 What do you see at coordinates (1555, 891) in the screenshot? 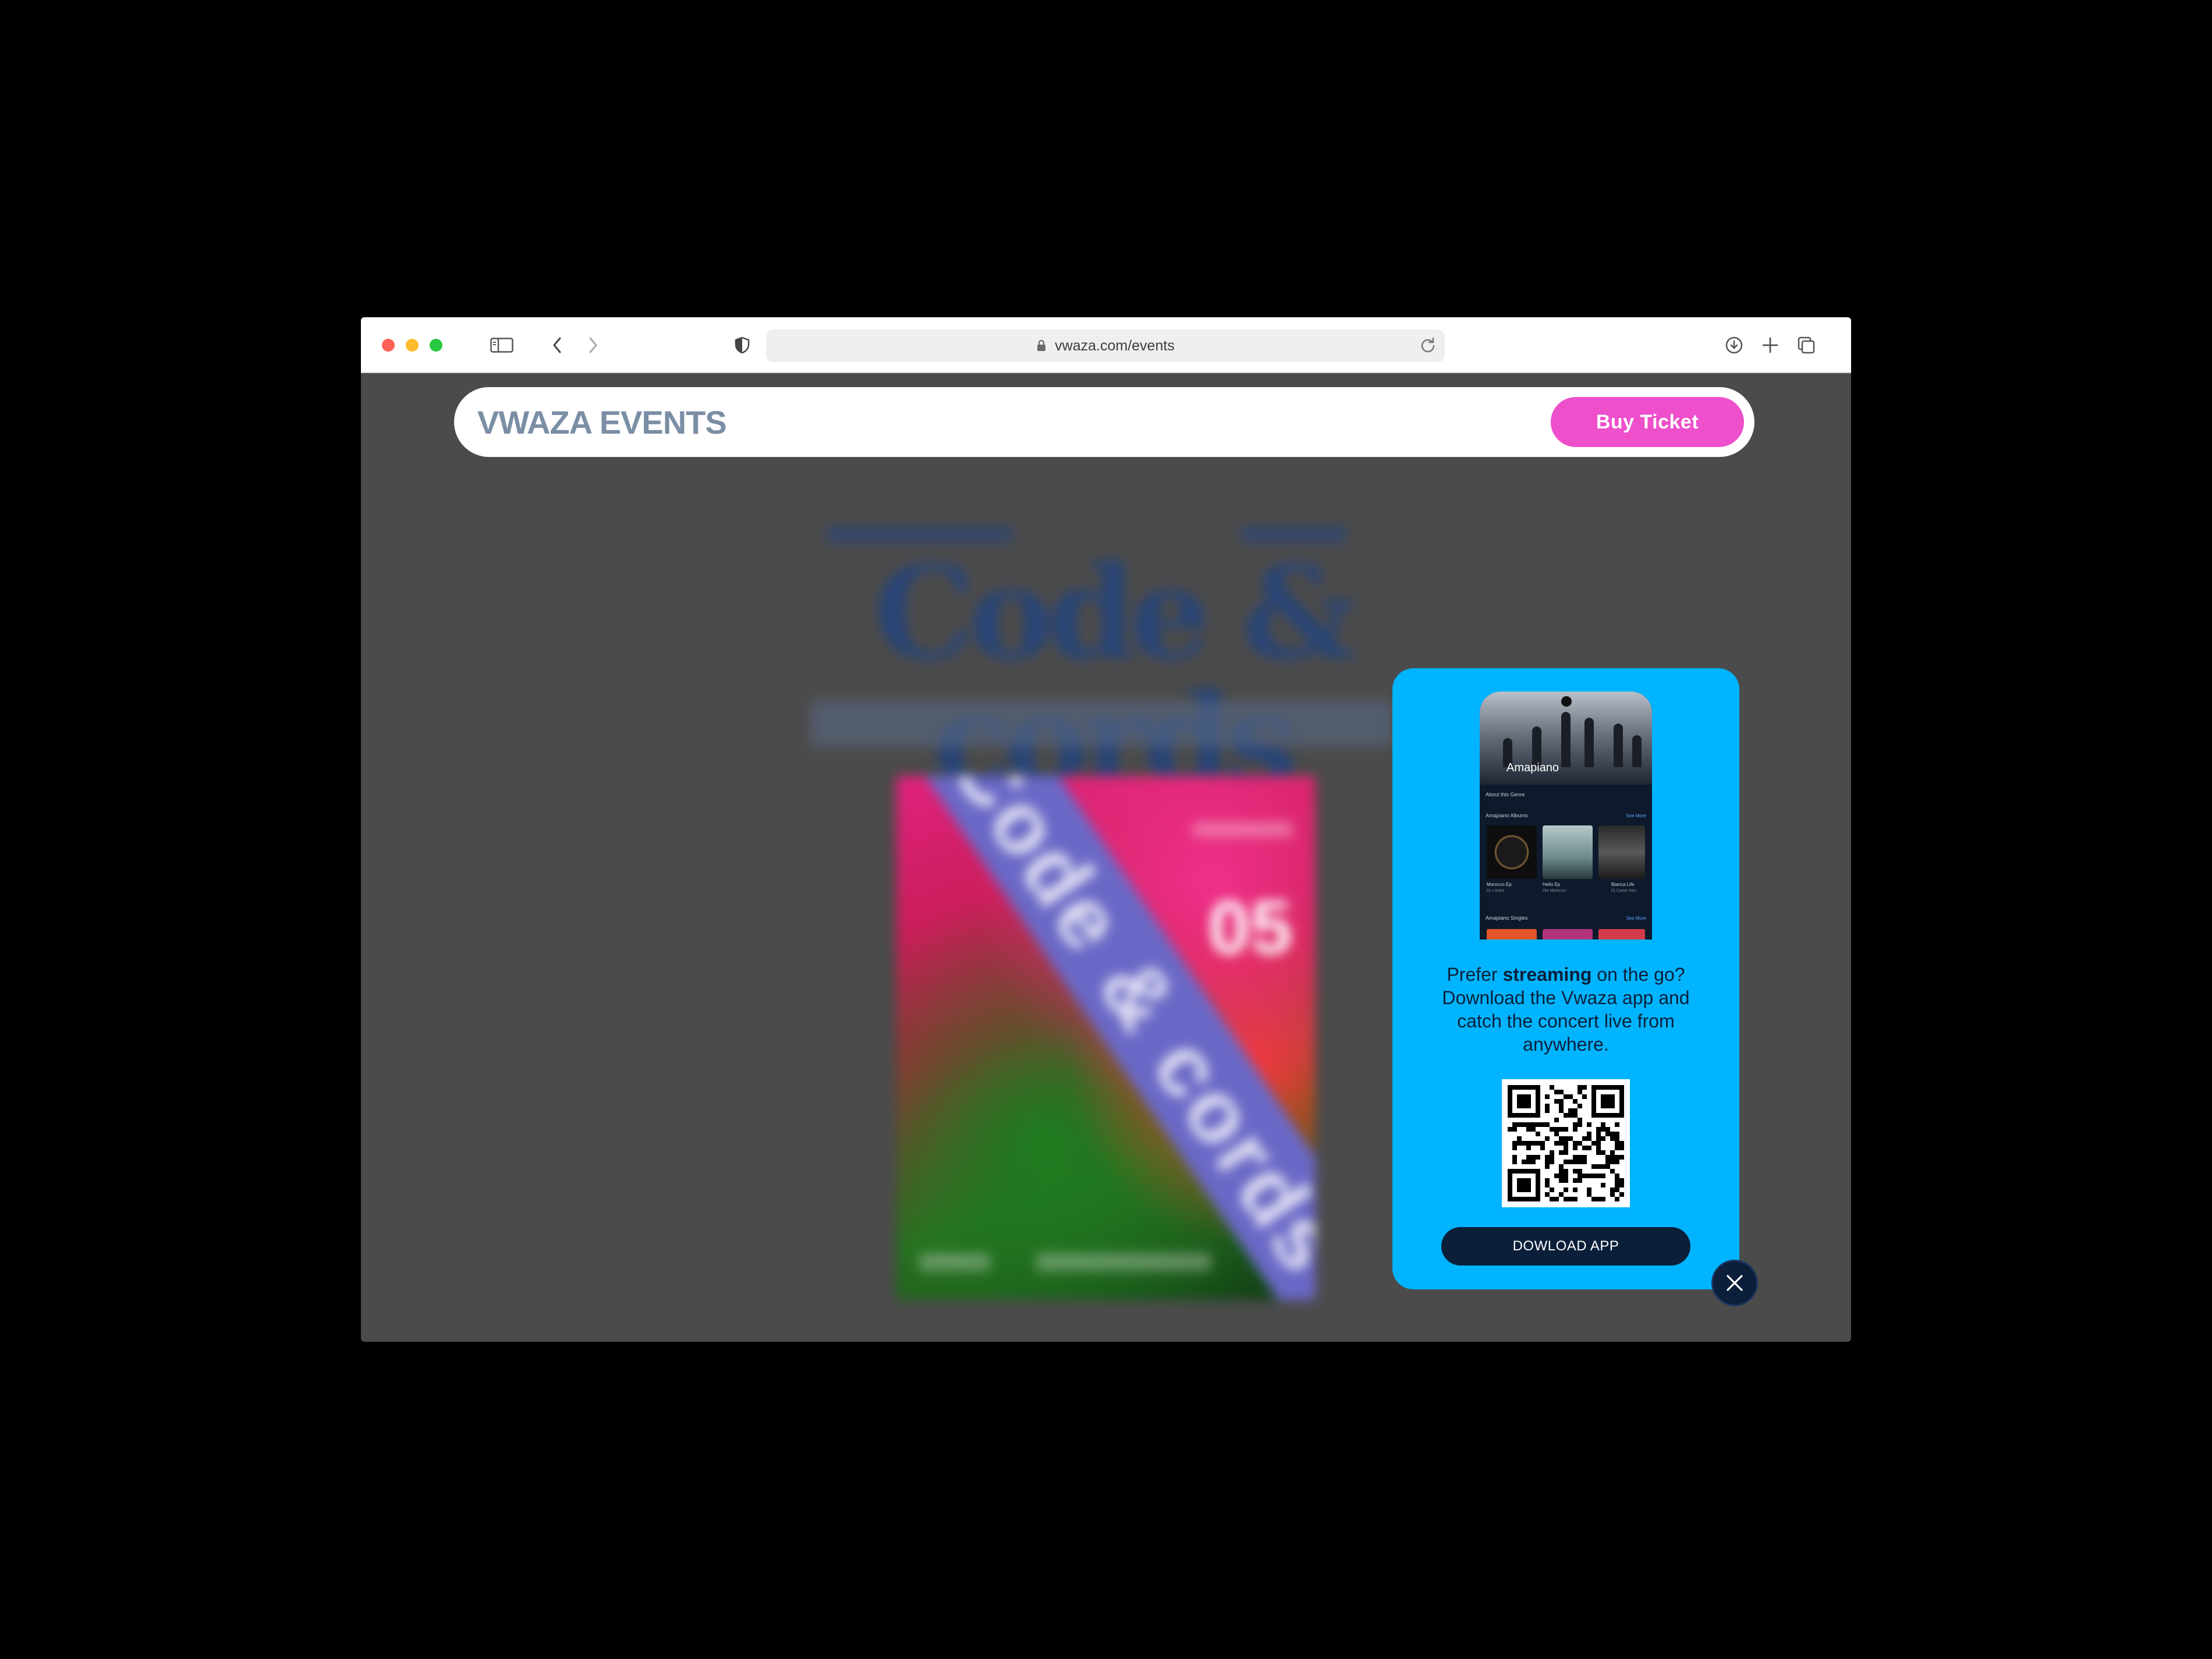
I see `album-artist: Dlo Mjolonzo` at bounding box center [1555, 891].